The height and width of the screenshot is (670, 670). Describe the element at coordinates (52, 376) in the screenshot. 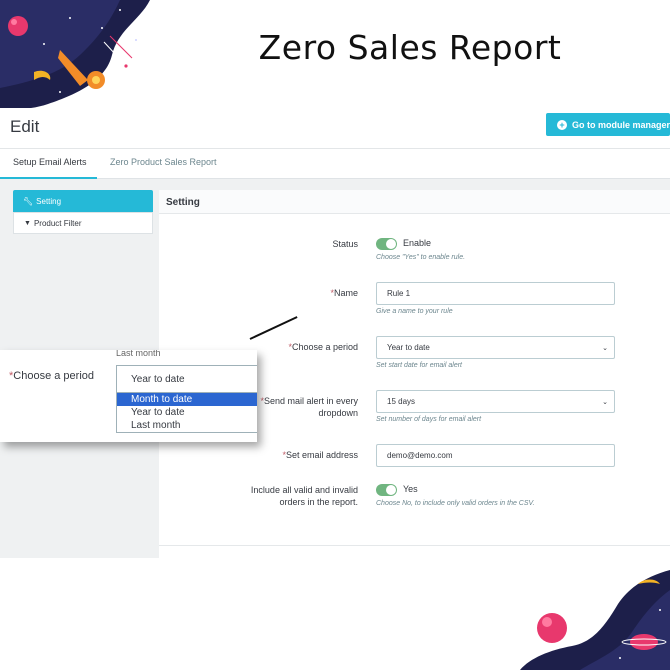

I see `zoom-period-label: *Choose a period` at that location.